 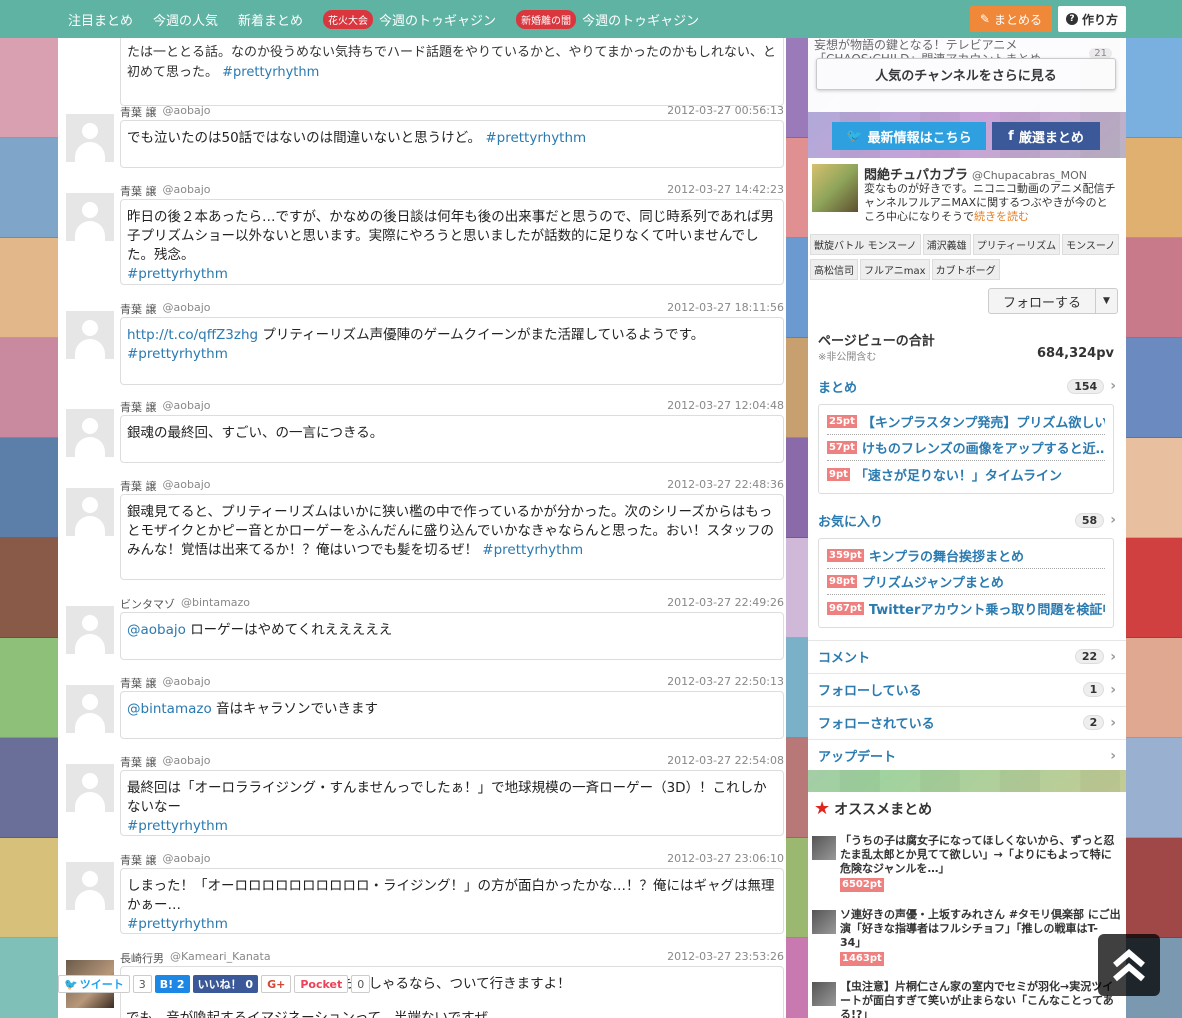 What do you see at coordinates (725, 407) in the screenshot?
I see `tweet-date: 2012-03-27 12:04:48` at bounding box center [725, 407].